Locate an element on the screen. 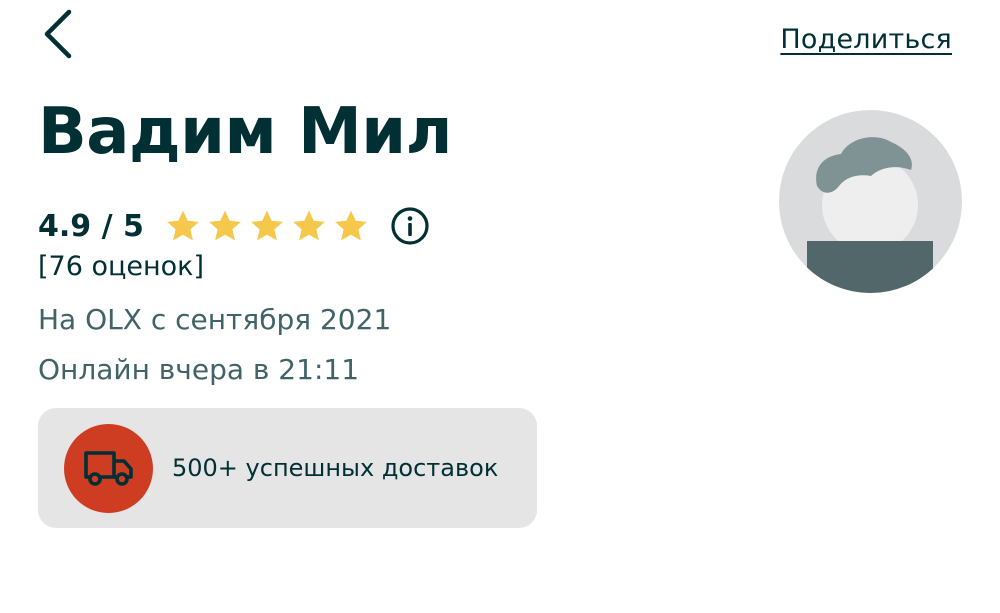 The height and width of the screenshot is (613, 1000). chevron-left-icon is located at coordinates (58, 36).